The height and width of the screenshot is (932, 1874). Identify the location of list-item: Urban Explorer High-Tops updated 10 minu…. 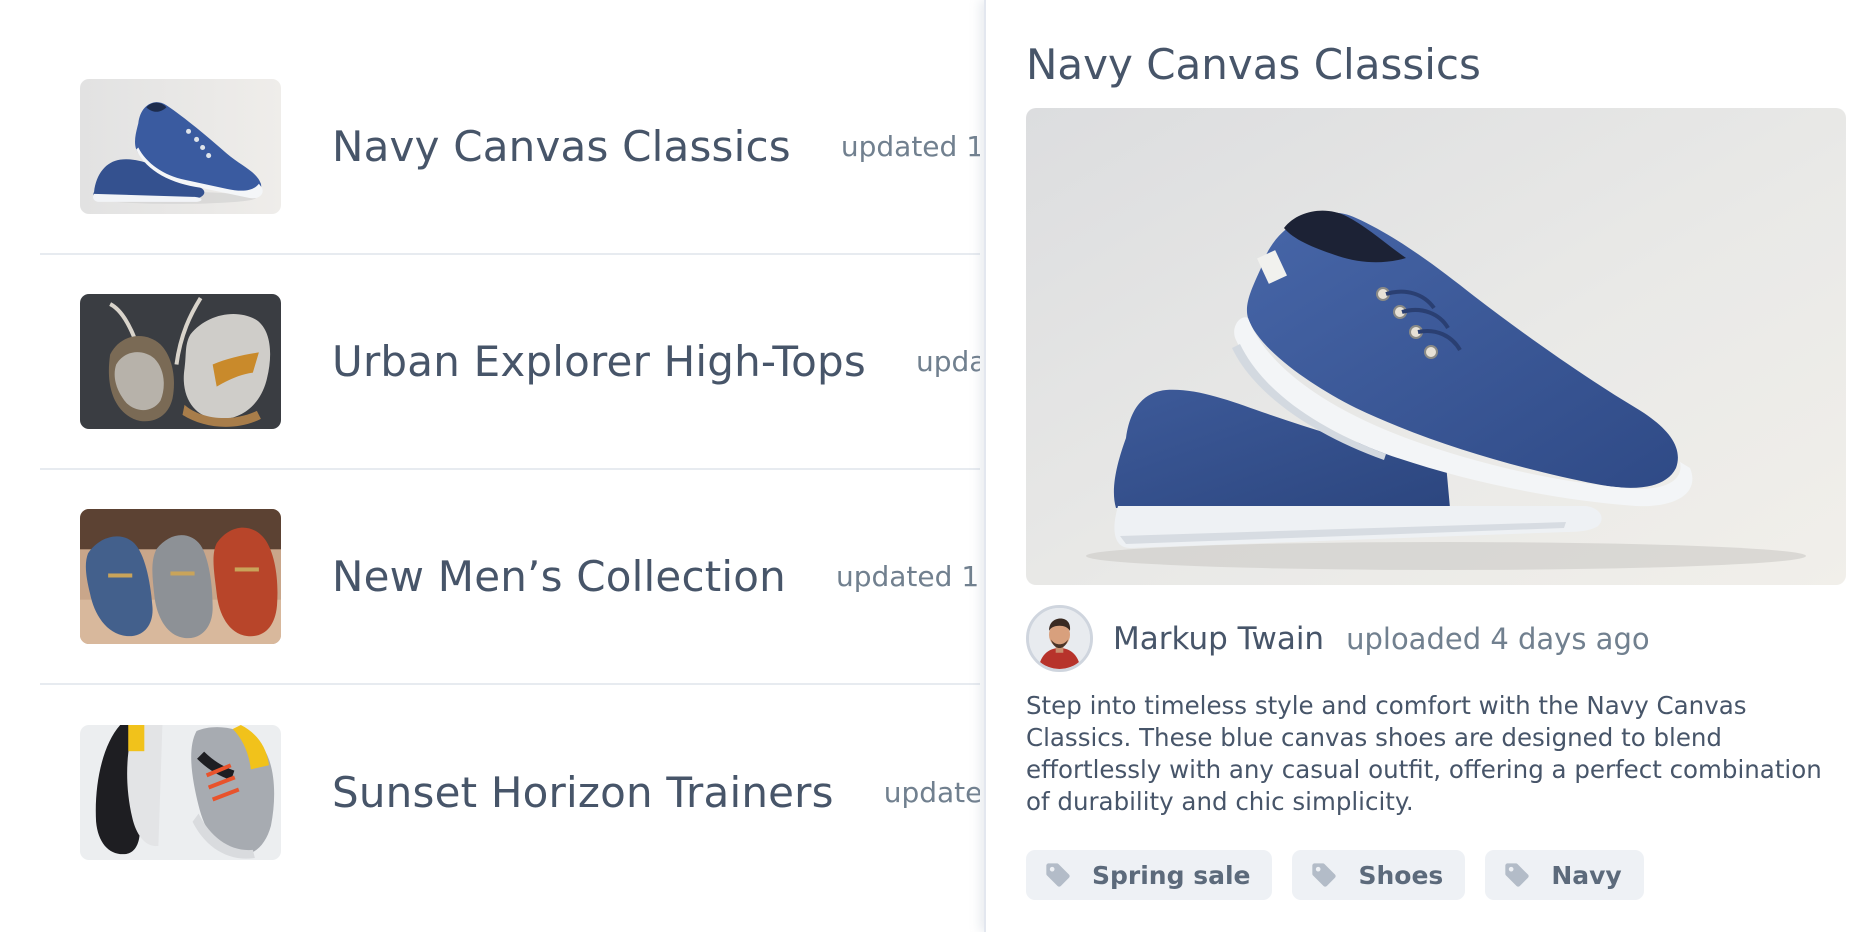
(510, 362).